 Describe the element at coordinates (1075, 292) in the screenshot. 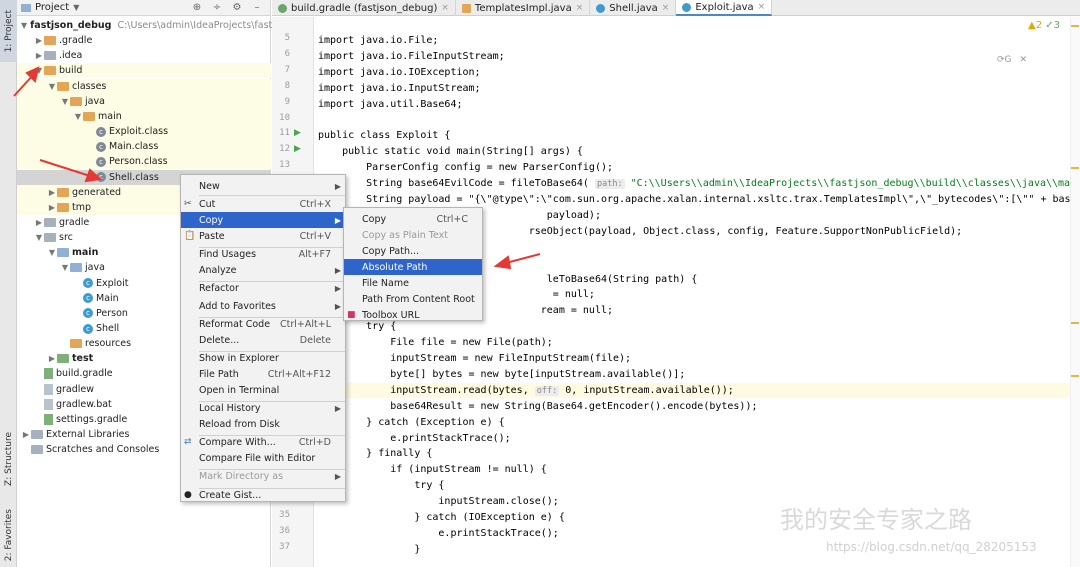

I see `error-stripe` at that location.